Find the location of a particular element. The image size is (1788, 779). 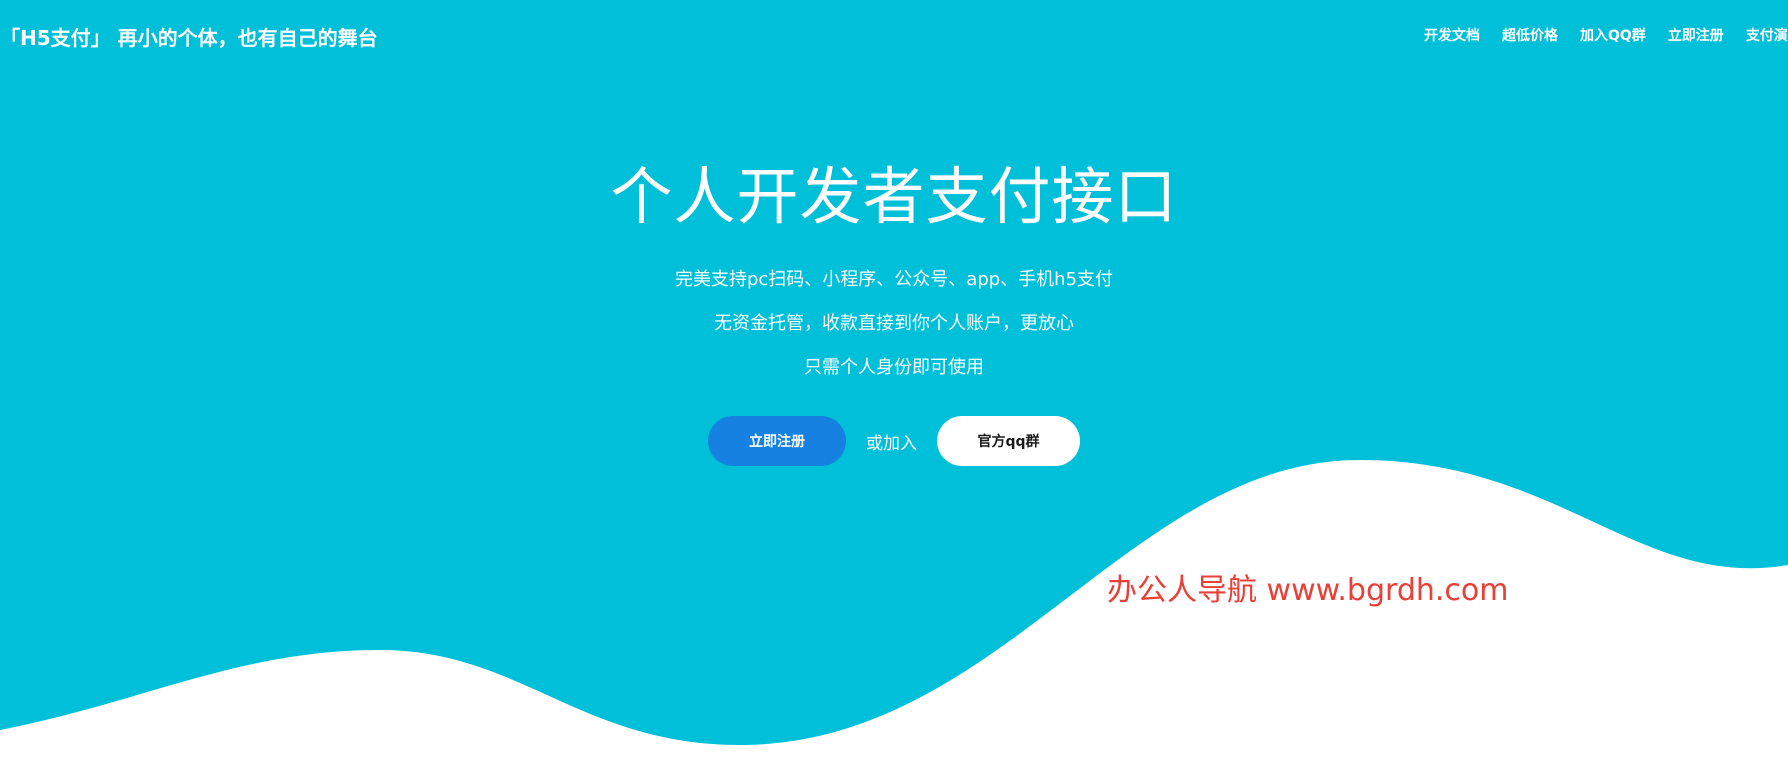

nav-link-register: 立即注册 is located at coordinates (1696, 35).